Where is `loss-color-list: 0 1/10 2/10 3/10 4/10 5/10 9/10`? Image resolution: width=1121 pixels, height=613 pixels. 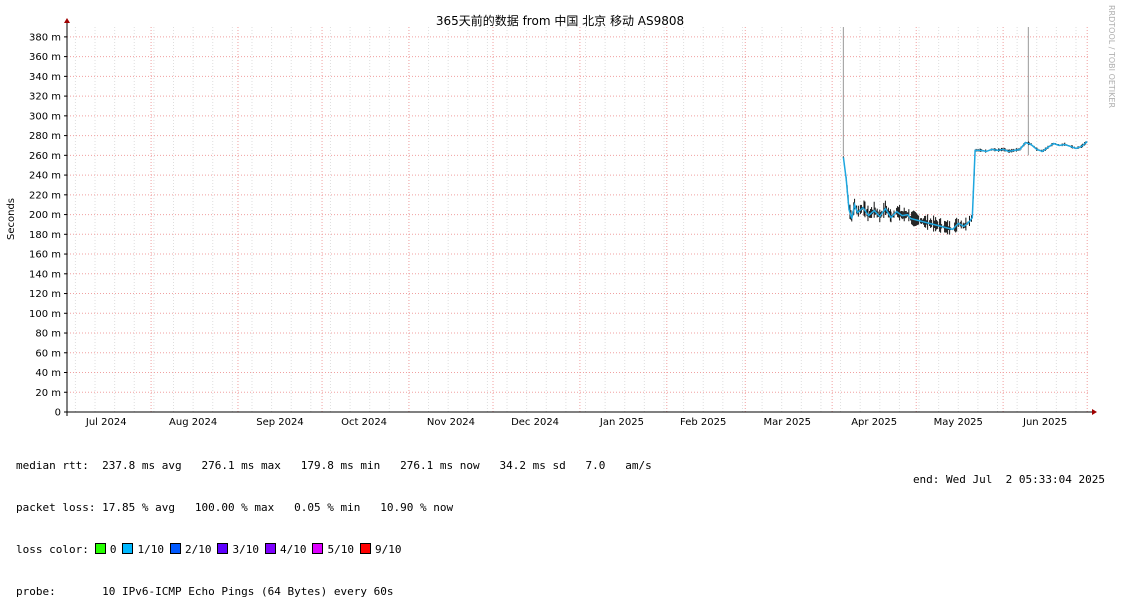
loss-color-list: 0 1/10 2/10 3/10 4/10 5/10 9/10 is located at coordinates (245, 549).